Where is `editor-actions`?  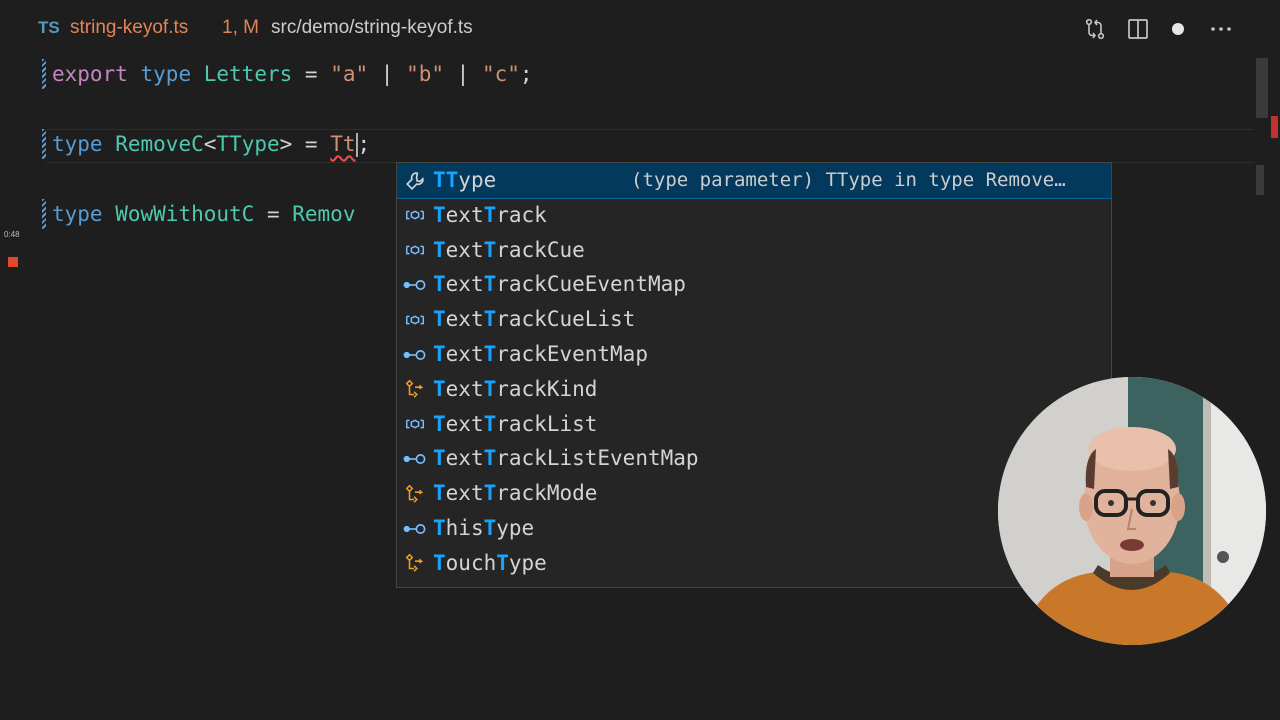 editor-actions is located at coordinates (1180, 29).